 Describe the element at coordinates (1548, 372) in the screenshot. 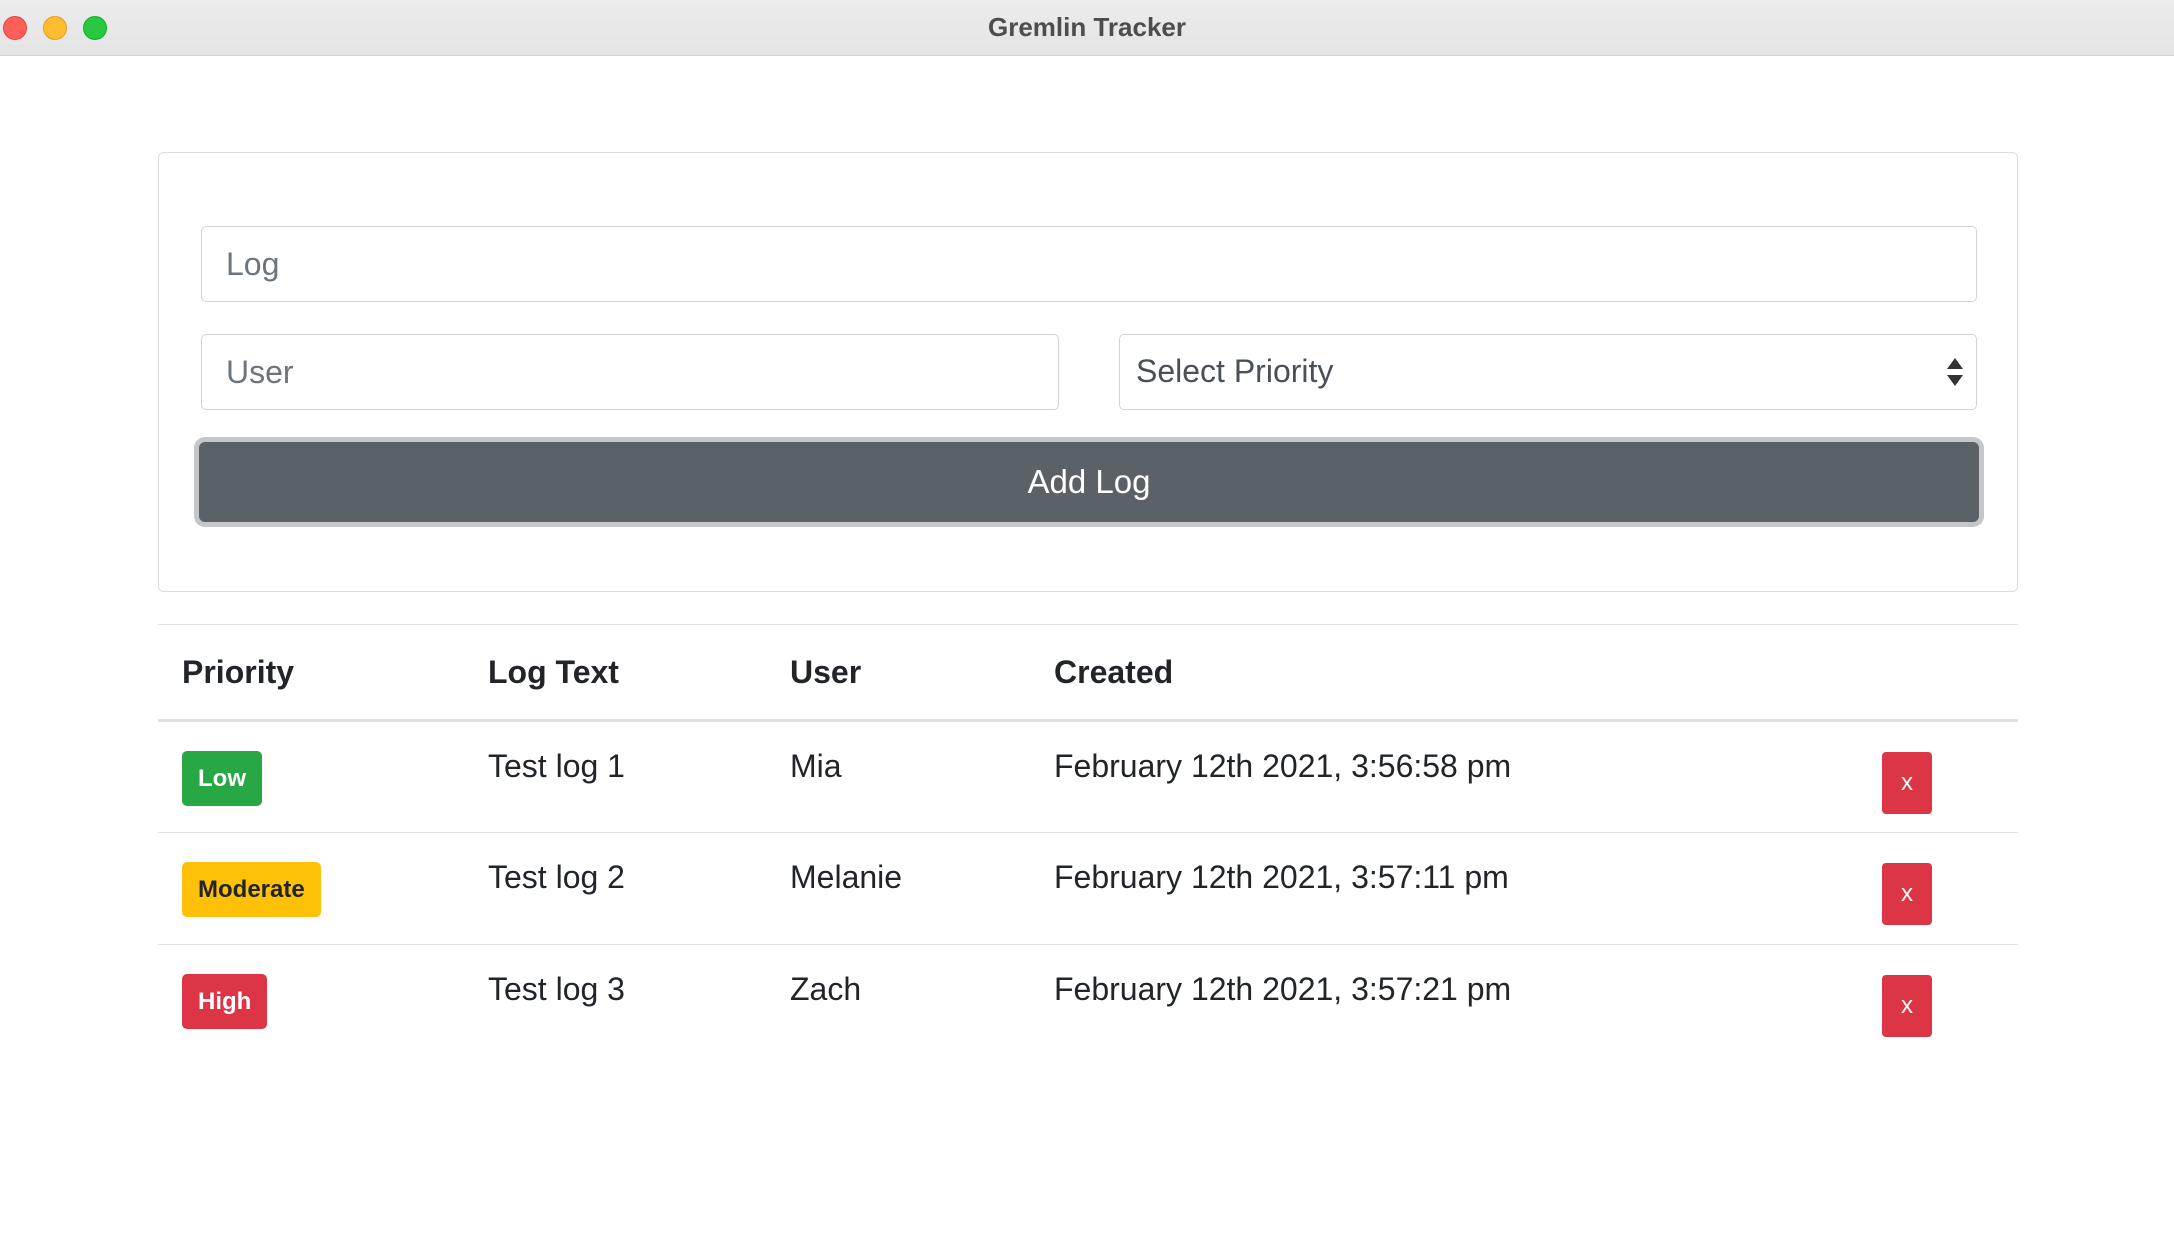

I see `priority-select: Select Priority` at that location.